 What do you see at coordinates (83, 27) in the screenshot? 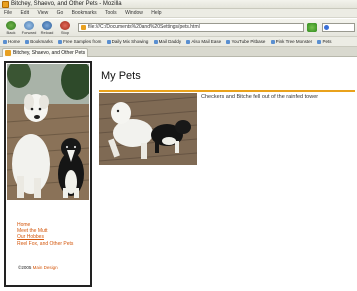
I see `page-icon` at bounding box center [83, 27].